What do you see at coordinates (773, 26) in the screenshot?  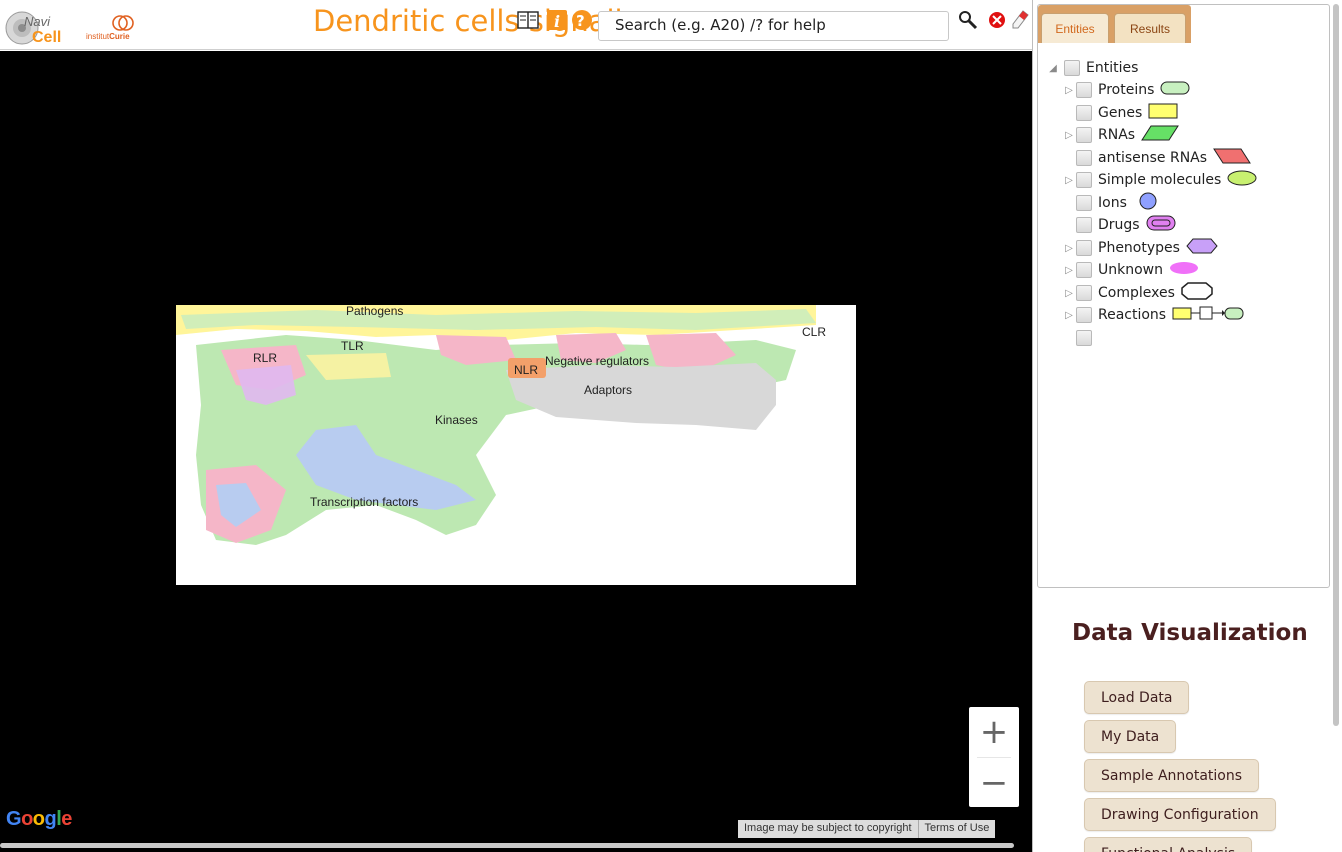 I see `search-input: Search (e.g. A20) /? for help` at bounding box center [773, 26].